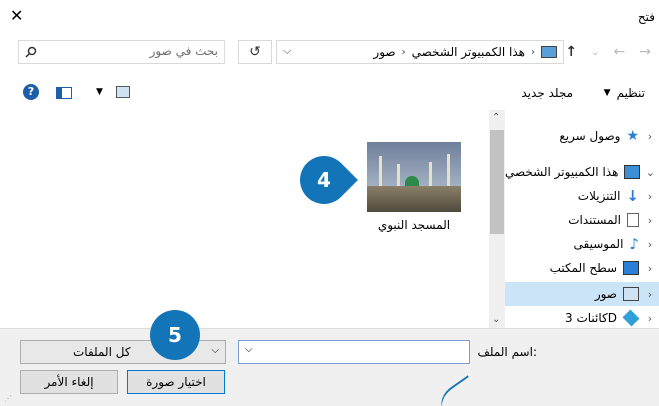 The image size is (659, 406). I want to click on file-type-value: كل الملفات, so click(102, 352).